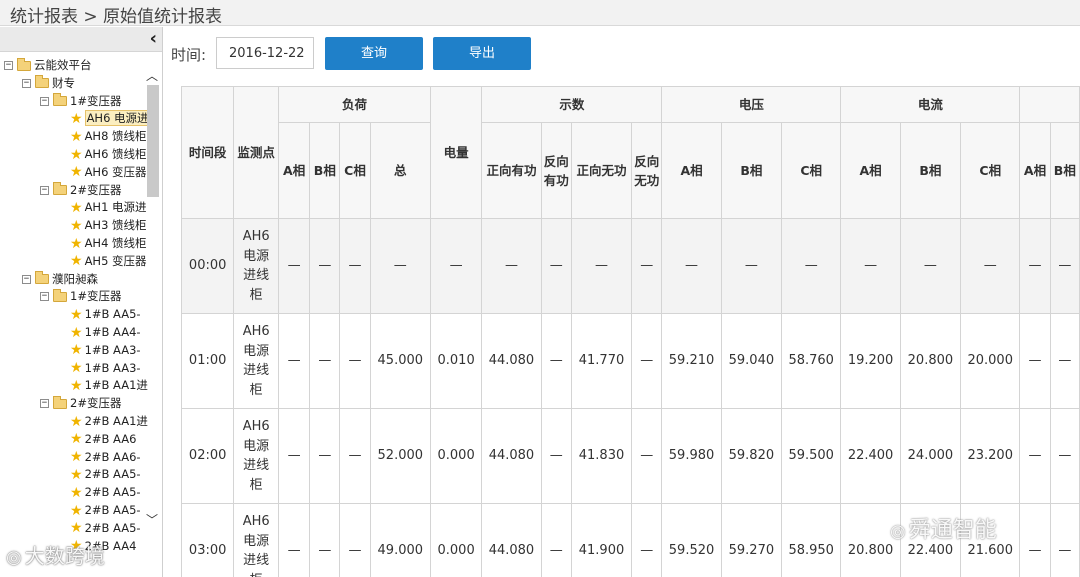  I want to click on tree-leaf: ★ AH6 馈线柜, so click(108, 154).